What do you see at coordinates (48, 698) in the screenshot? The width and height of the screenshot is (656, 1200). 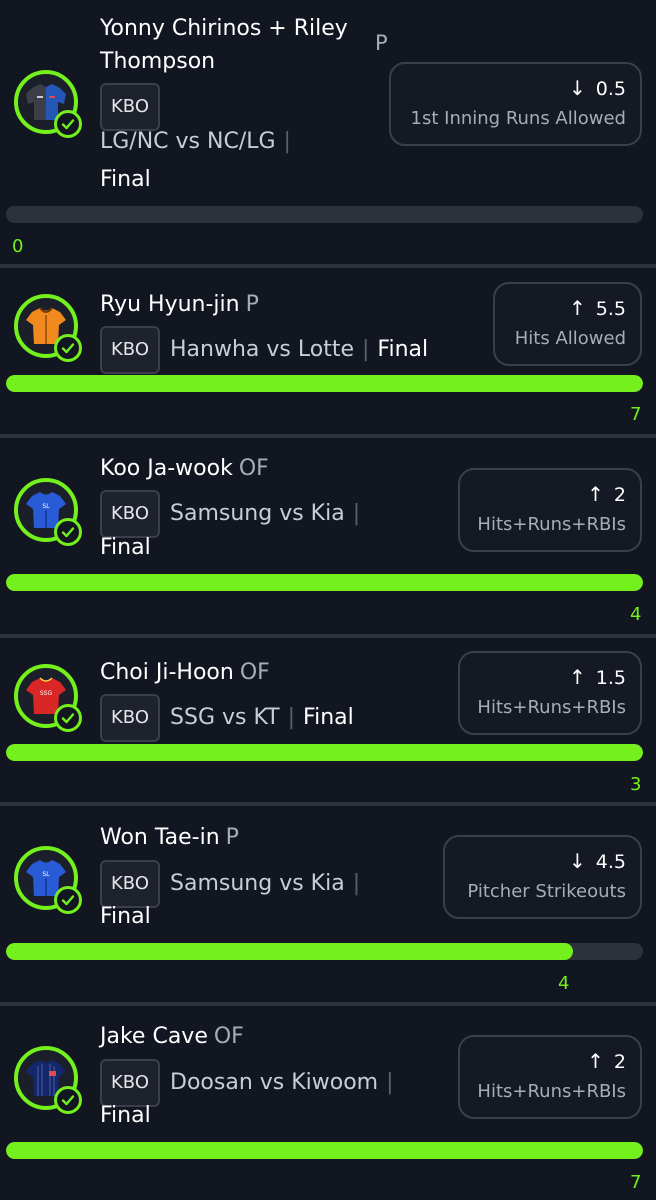 I see `player-avatar: SSG` at bounding box center [48, 698].